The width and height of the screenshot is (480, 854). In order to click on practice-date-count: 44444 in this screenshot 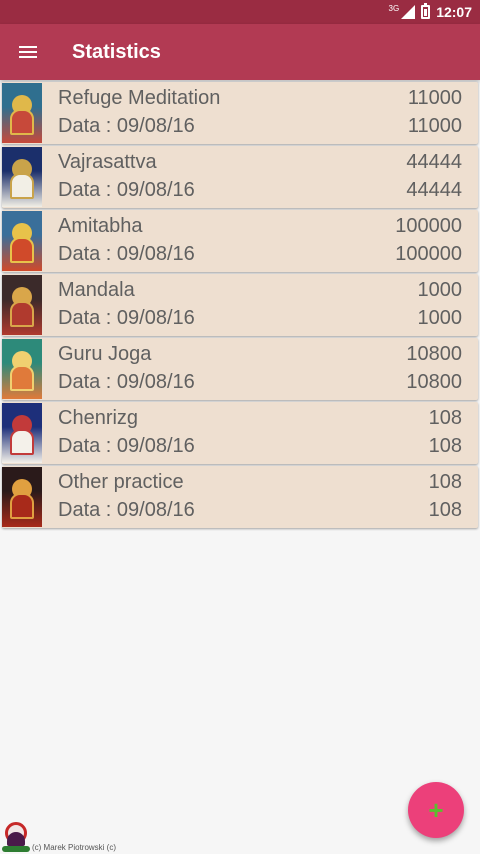, I will do `click(434, 189)`.